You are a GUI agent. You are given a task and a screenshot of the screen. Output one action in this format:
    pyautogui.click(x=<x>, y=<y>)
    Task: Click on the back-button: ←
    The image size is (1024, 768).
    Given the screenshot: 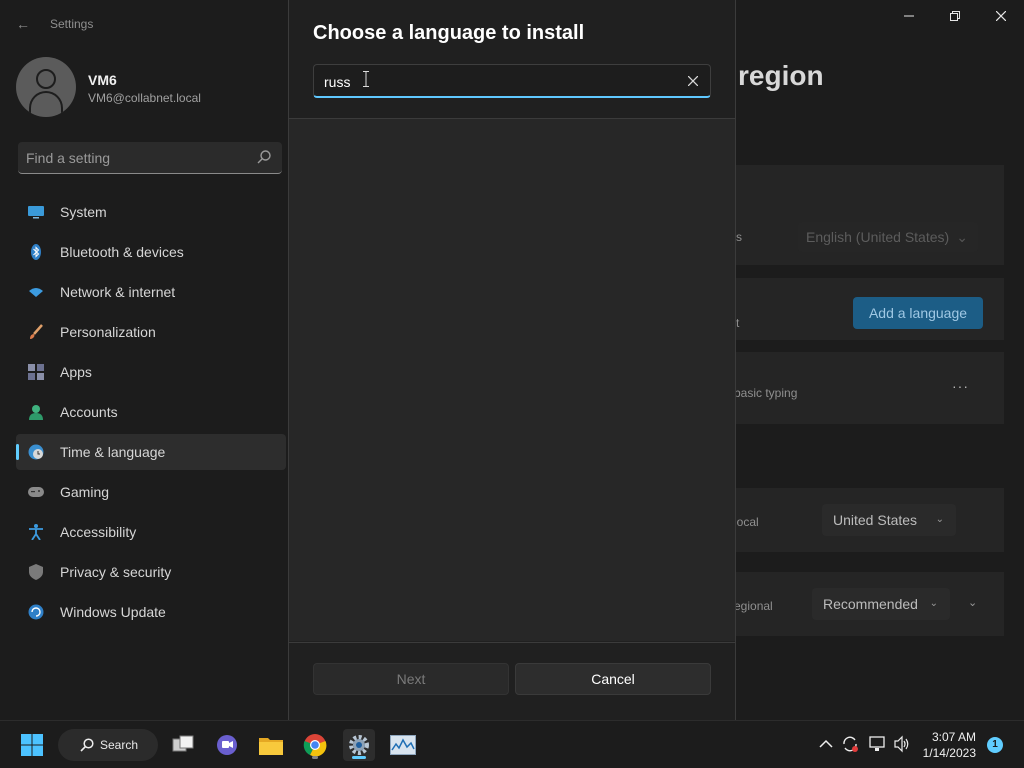 What is the action you would take?
    pyautogui.click(x=23, y=24)
    